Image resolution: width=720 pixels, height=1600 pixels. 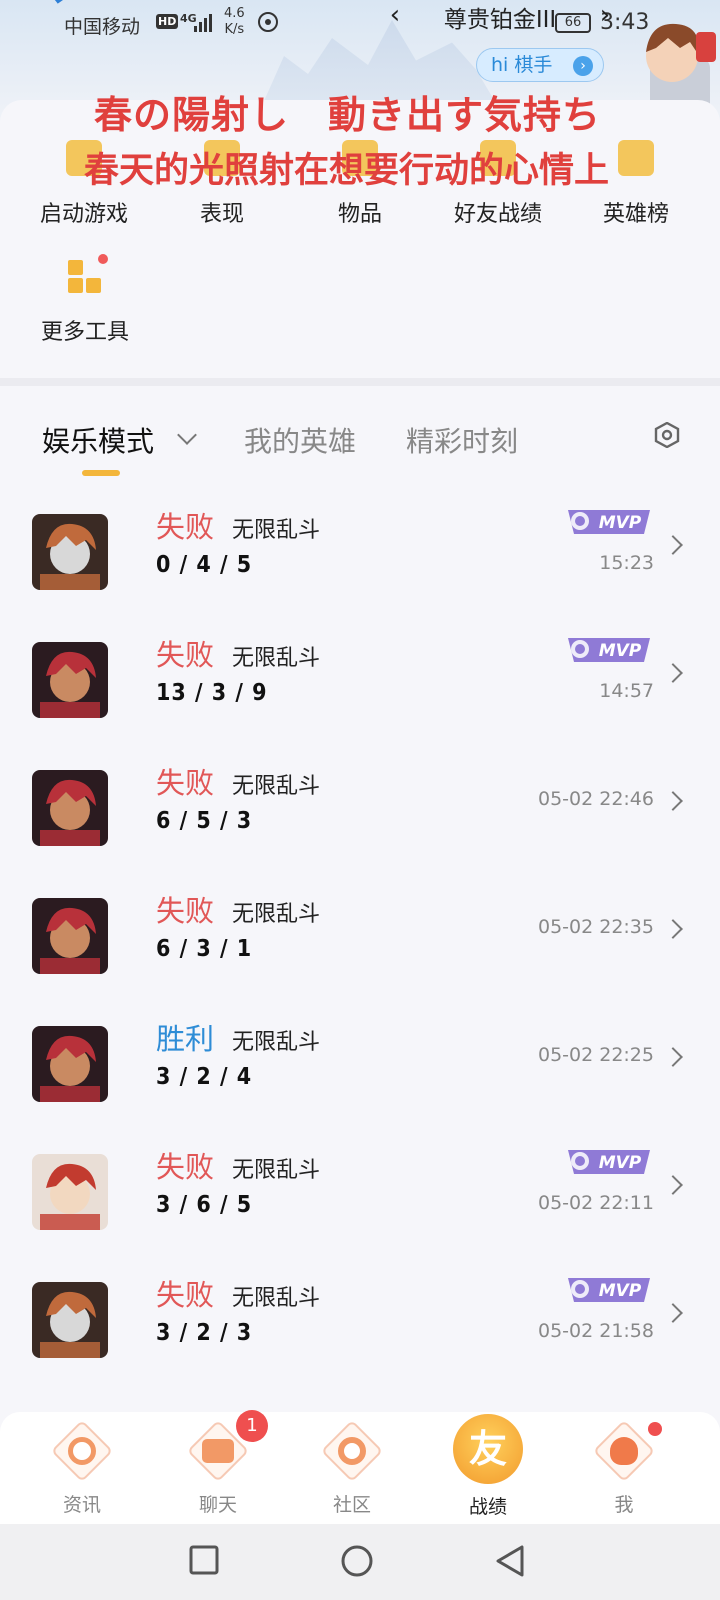 What do you see at coordinates (352, 1468) in the screenshot?
I see `nav-community: 社区` at bounding box center [352, 1468].